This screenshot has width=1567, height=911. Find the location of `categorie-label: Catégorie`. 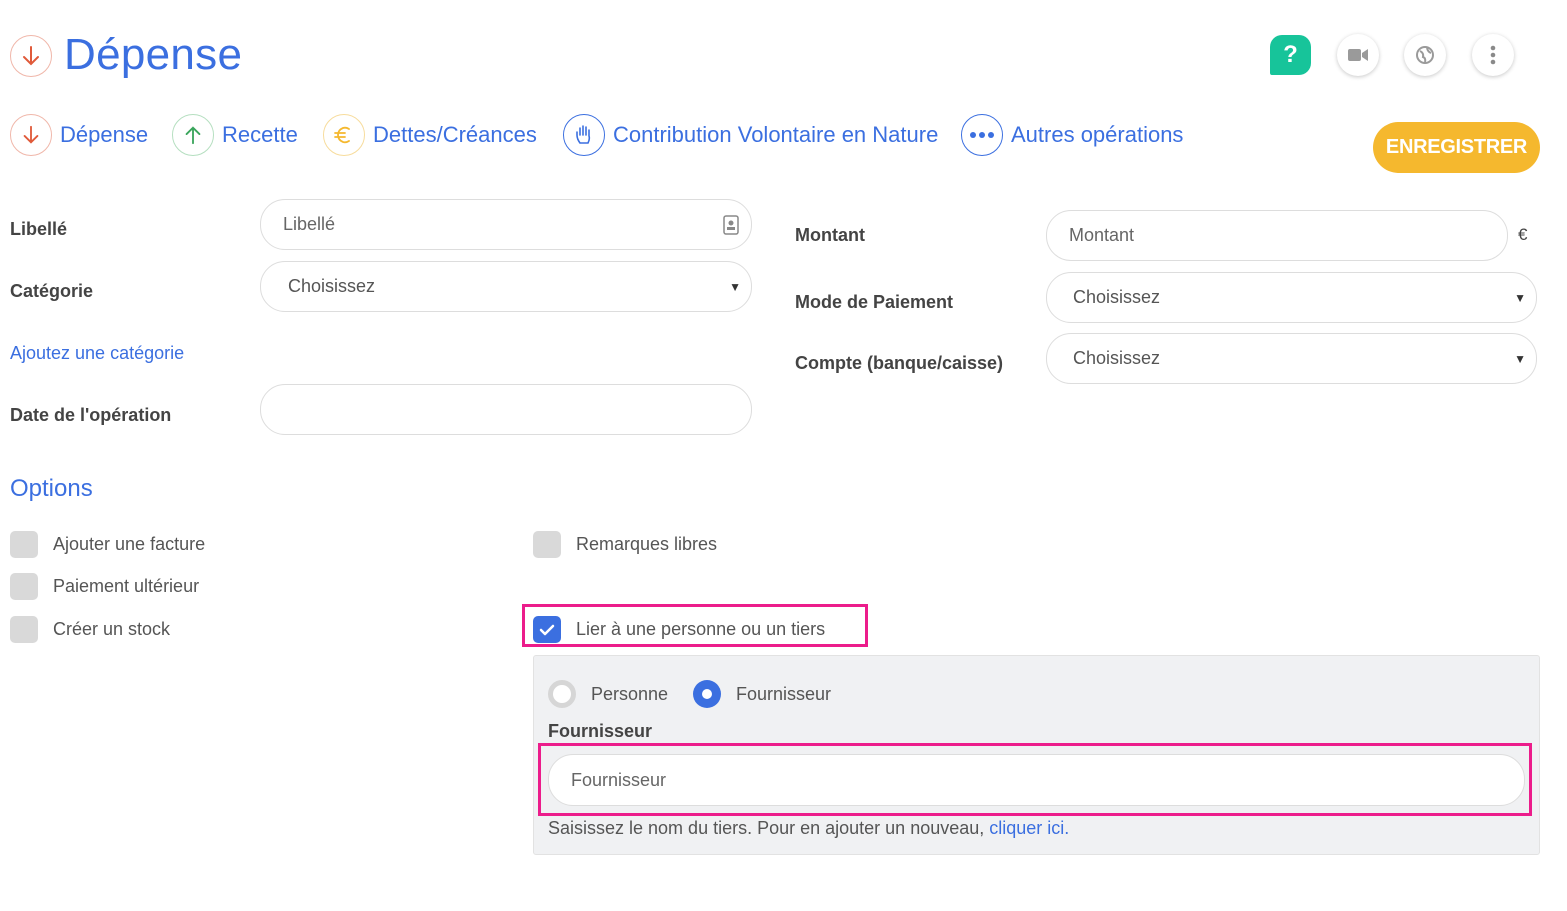

categorie-label: Catégorie is located at coordinates (52, 291).